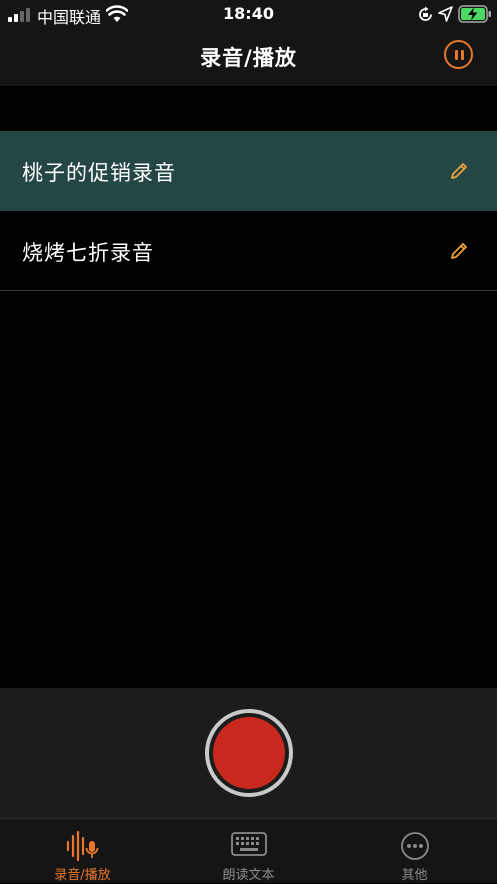 Image resolution: width=497 pixels, height=884 pixels. What do you see at coordinates (99, 173) in the screenshot?
I see `recording-label: 桃子的促销录音` at bounding box center [99, 173].